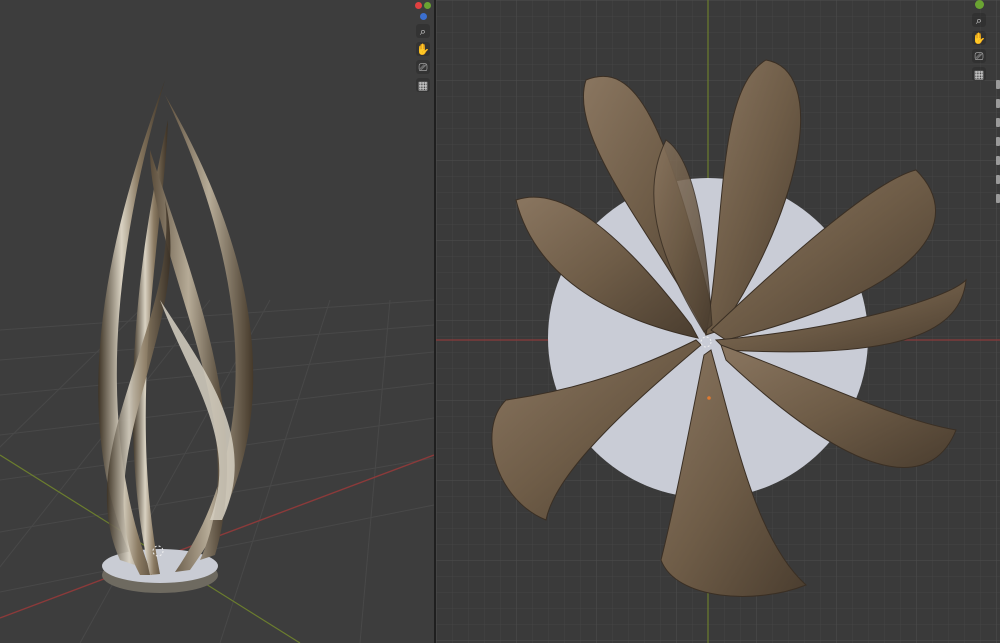 The width and height of the screenshot is (1000, 643). Describe the element at coordinates (979, 74) in the screenshot. I see `ortho-grid-icon: ▦` at that location.